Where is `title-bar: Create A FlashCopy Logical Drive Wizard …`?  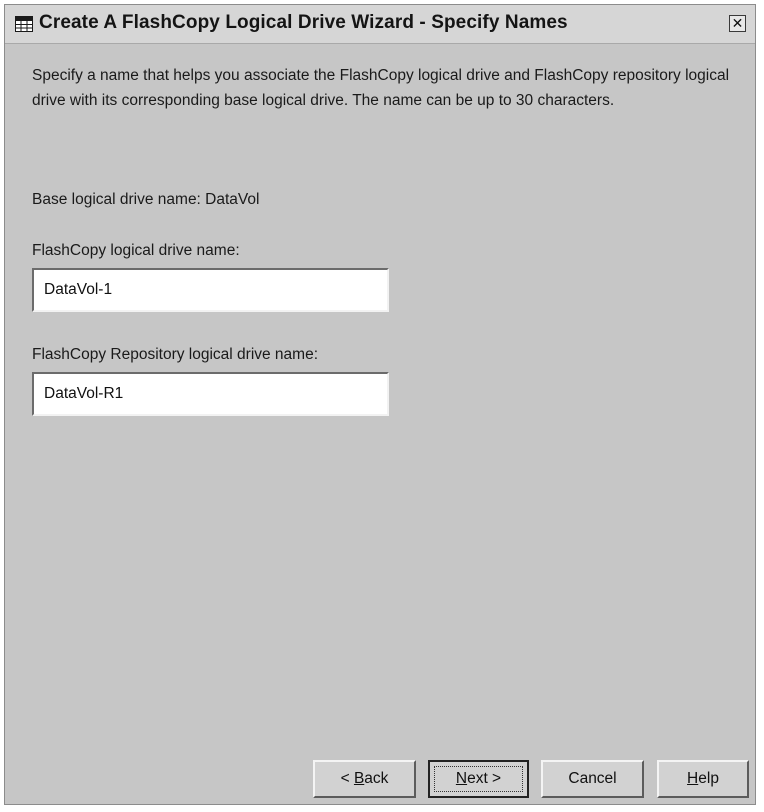
title-bar: Create A FlashCopy Logical Drive Wizard … is located at coordinates (380, 24).